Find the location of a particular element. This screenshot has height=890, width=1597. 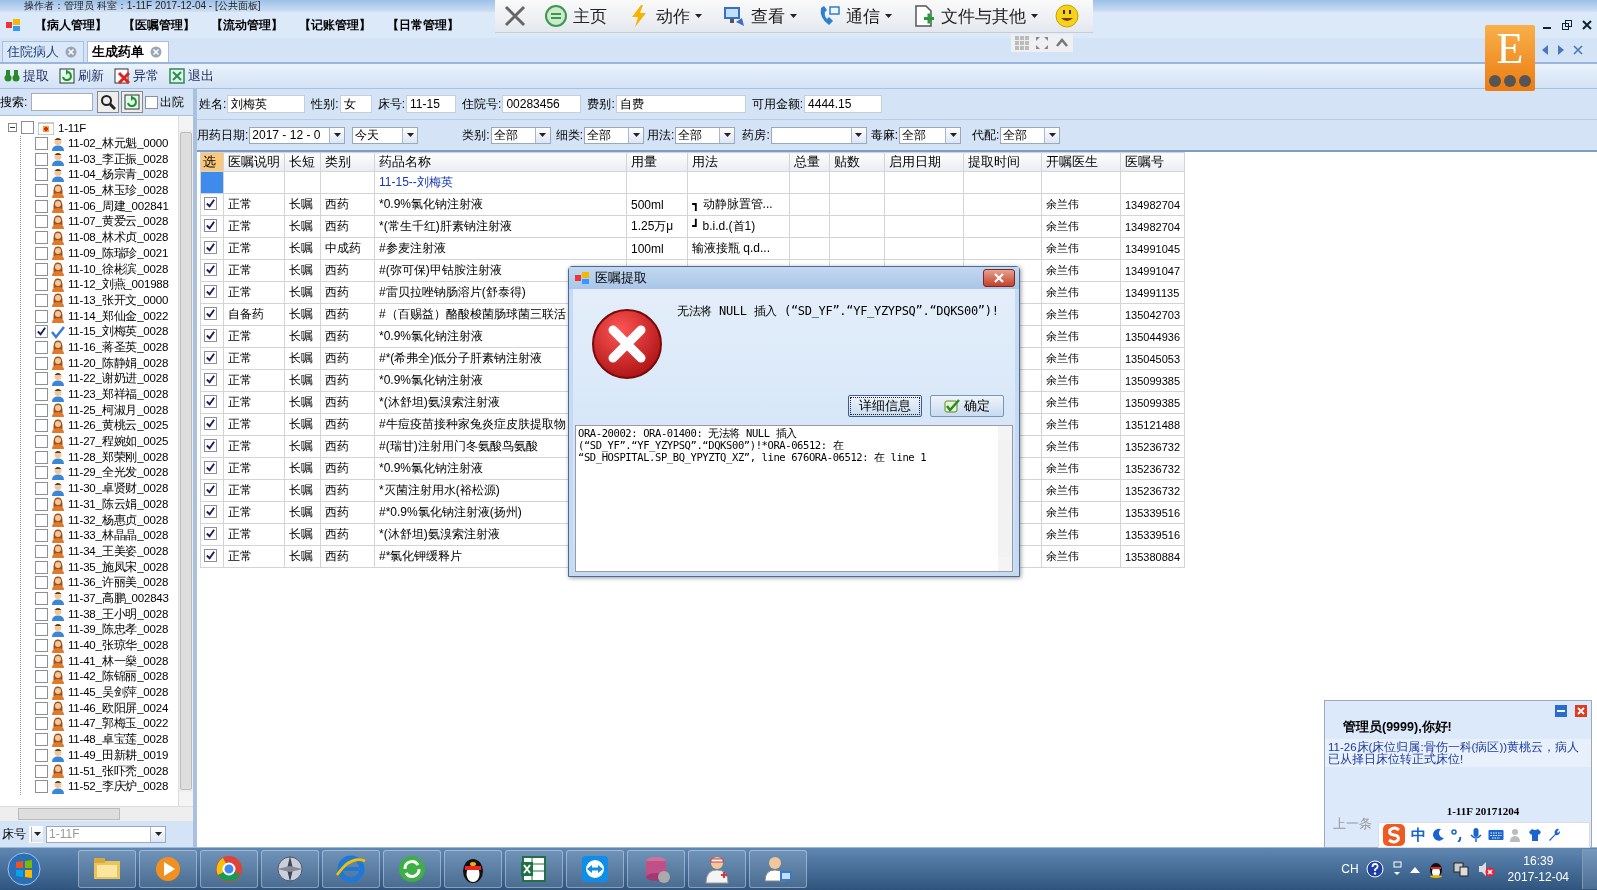

toolbar-button: 异常 is located at coordinates (136, 76).